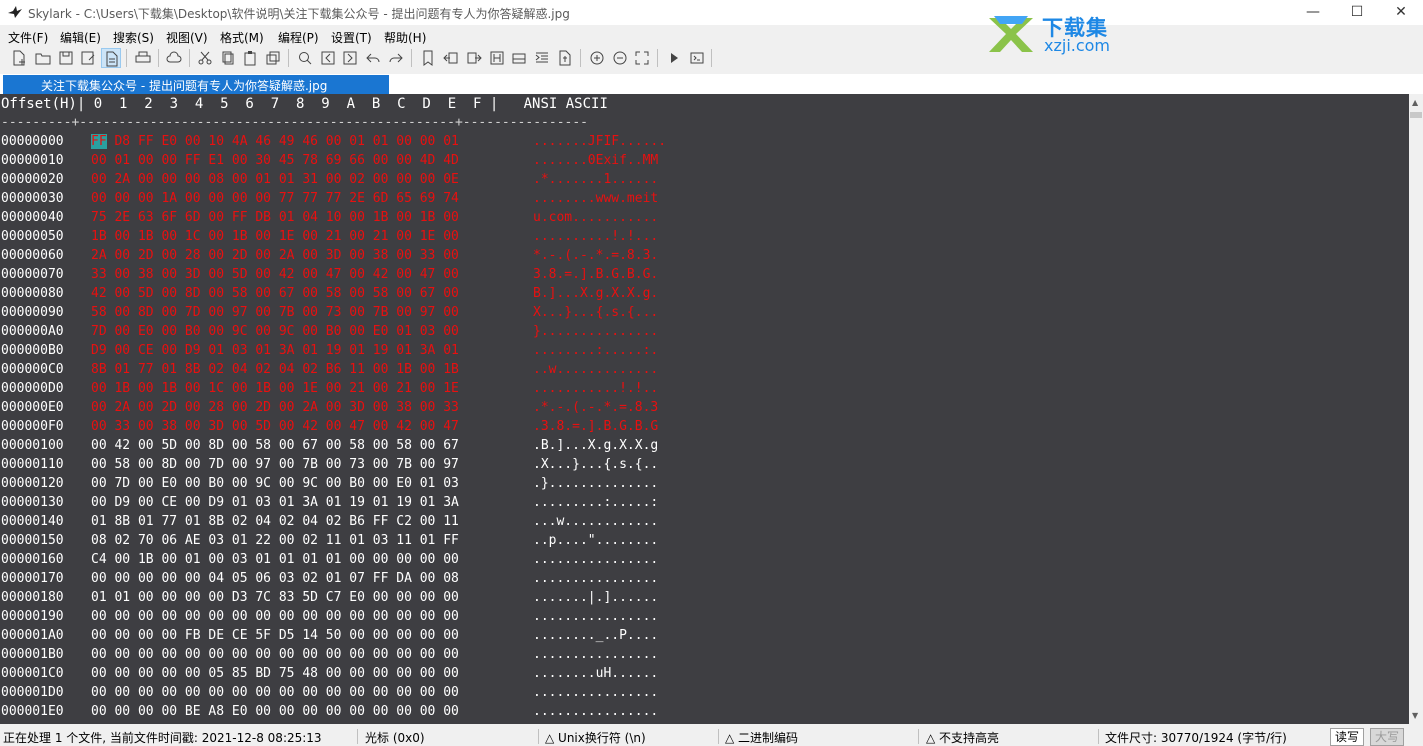  I want to click on indent-icon, so click(542, 58).